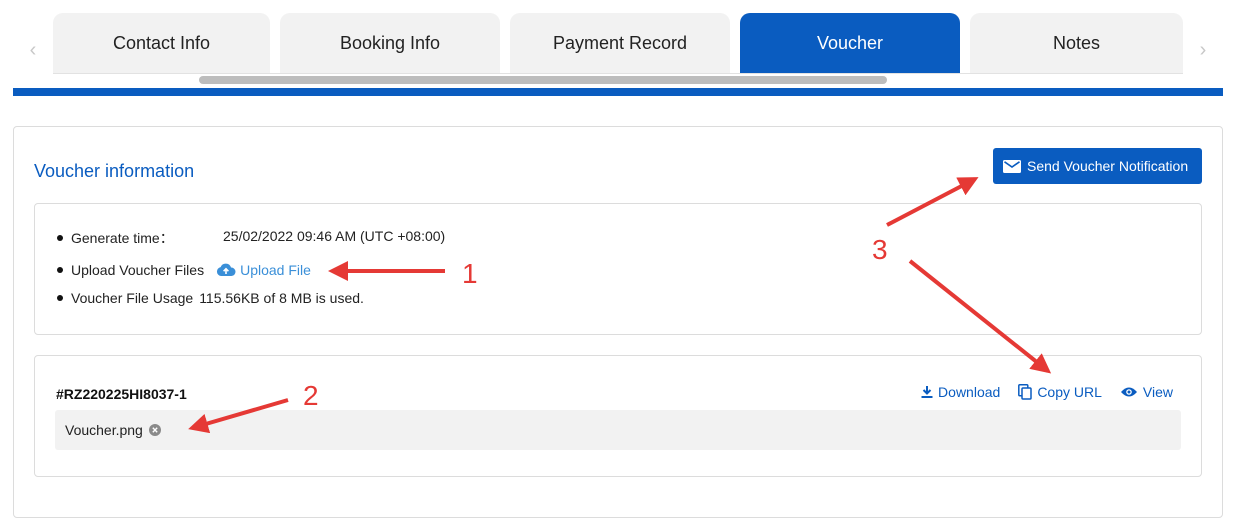  What do you see at coordinates (1157, 392) in the screenshot?
I see `view-label: View` at bounding box center [1157, 392].